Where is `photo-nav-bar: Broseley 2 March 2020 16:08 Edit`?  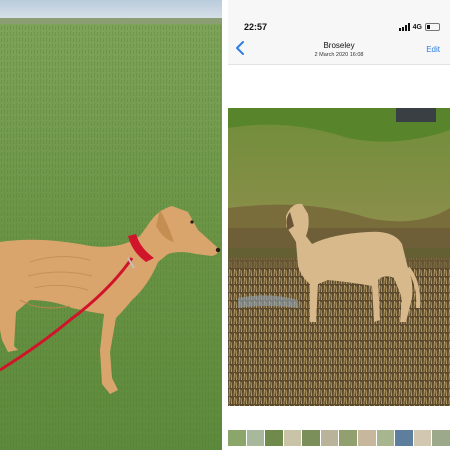 photo-nav-bar: Broseley 2 March 2020 16:08 Edit is located at coordinates (339, 48).